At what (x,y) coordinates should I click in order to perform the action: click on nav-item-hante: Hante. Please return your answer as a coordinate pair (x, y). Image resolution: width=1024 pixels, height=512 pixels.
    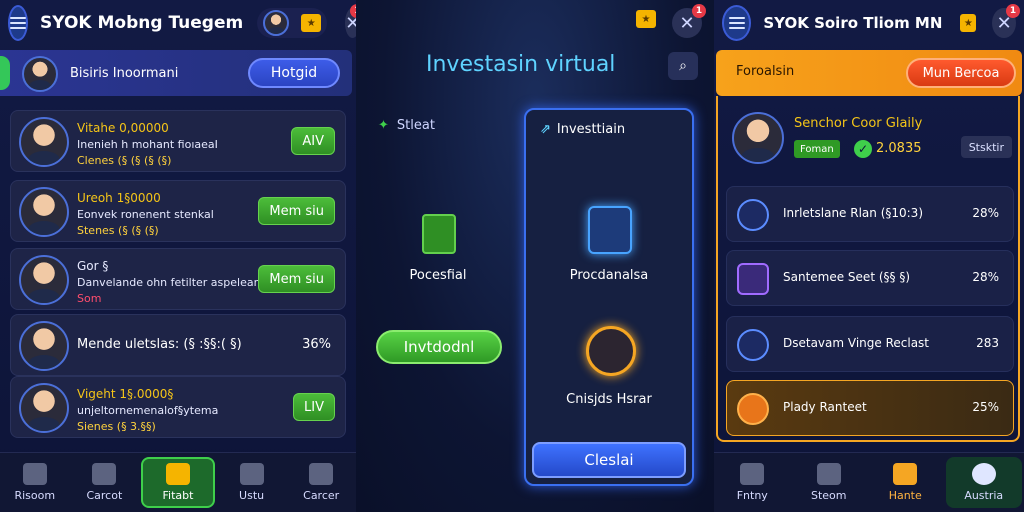
    Looking at the image, I should click on (905, 482).